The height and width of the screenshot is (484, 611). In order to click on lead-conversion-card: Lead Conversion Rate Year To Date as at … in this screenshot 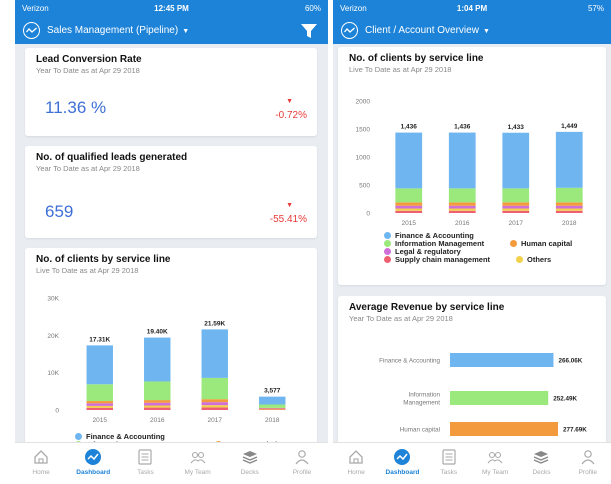, I will do `click(171, 92)`.